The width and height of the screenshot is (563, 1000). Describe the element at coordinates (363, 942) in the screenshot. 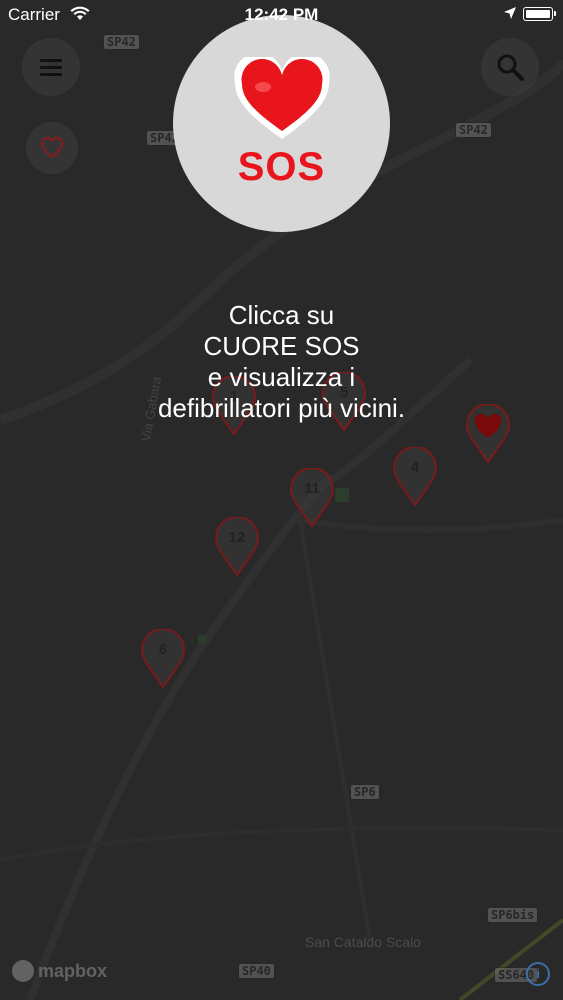

I see `place-label: San Cataldo Scalo` at that location.